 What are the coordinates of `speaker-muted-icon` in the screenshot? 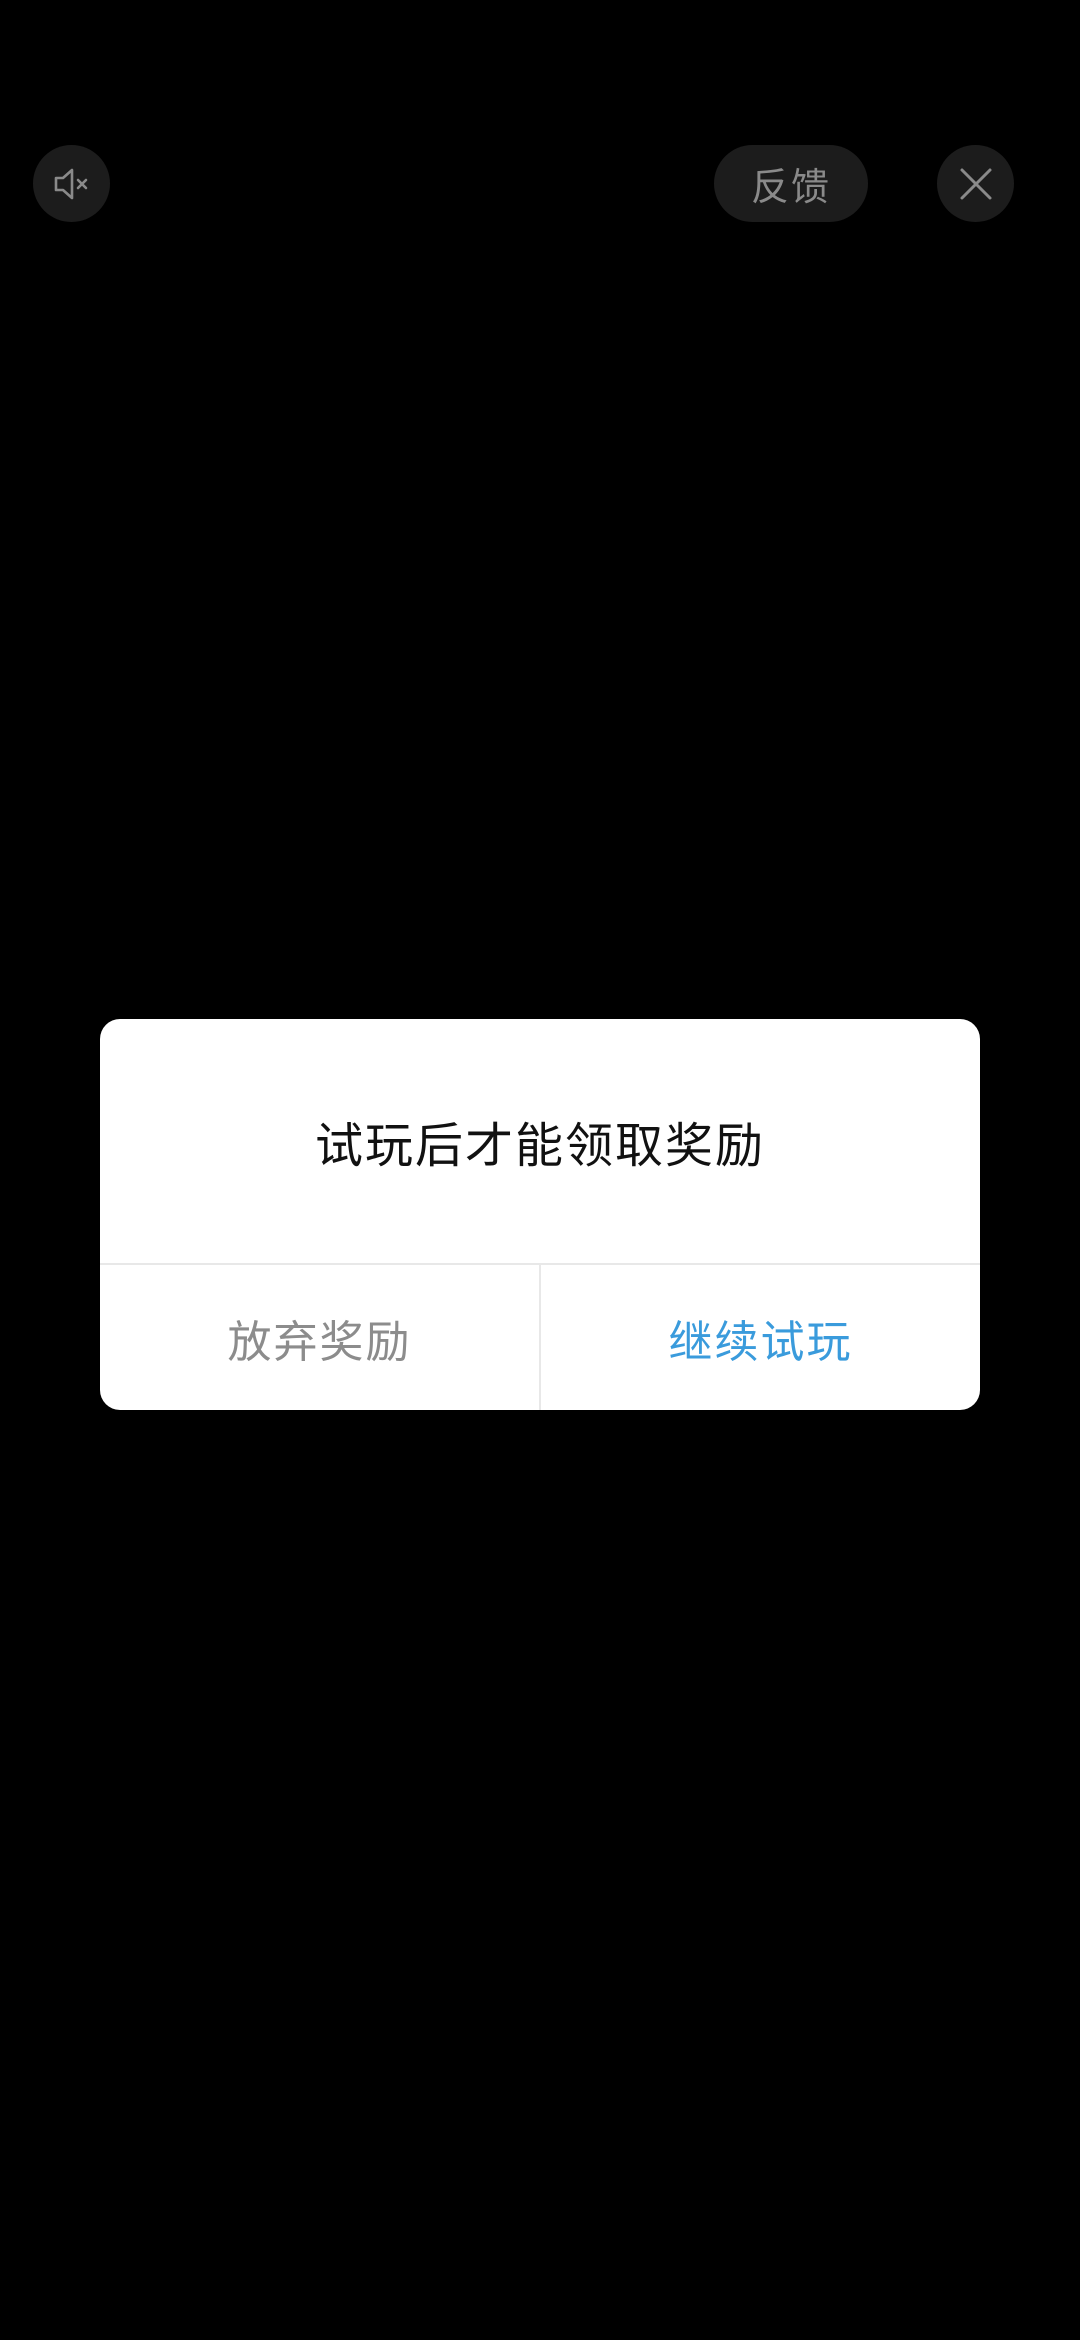 It's located at (70, 183).